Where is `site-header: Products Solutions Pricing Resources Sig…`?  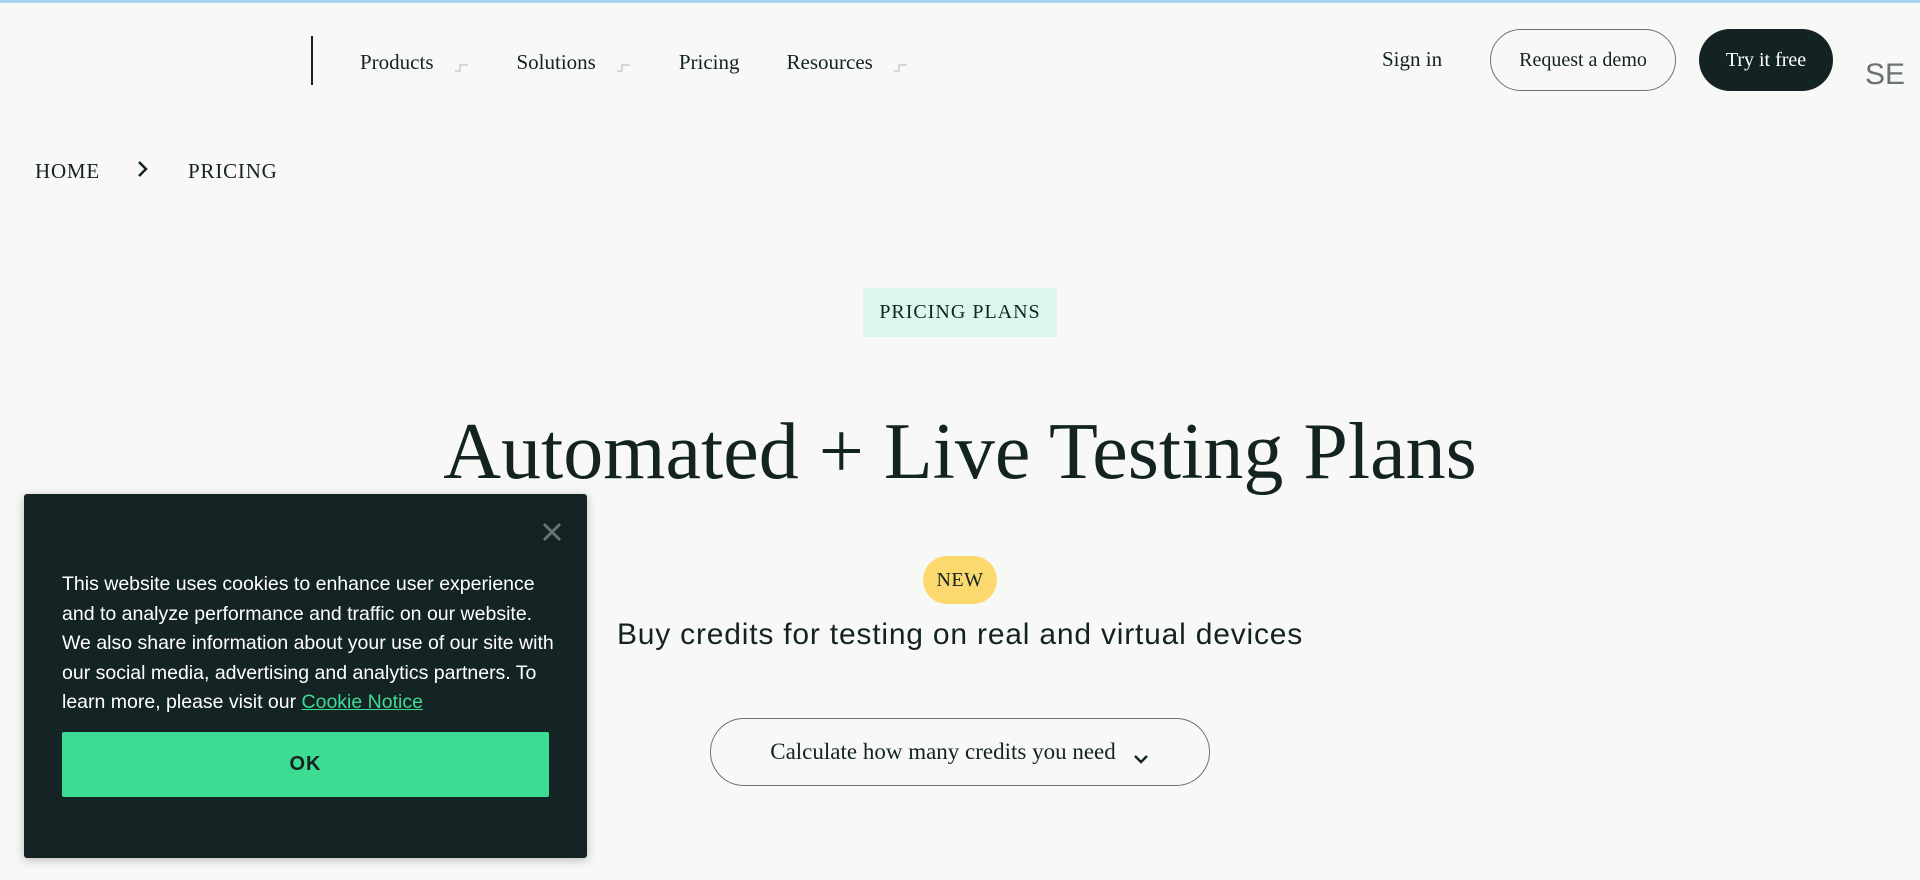 site-header: Products Solutions Pricing Resources Sig… is located at coordinates (960, 60).